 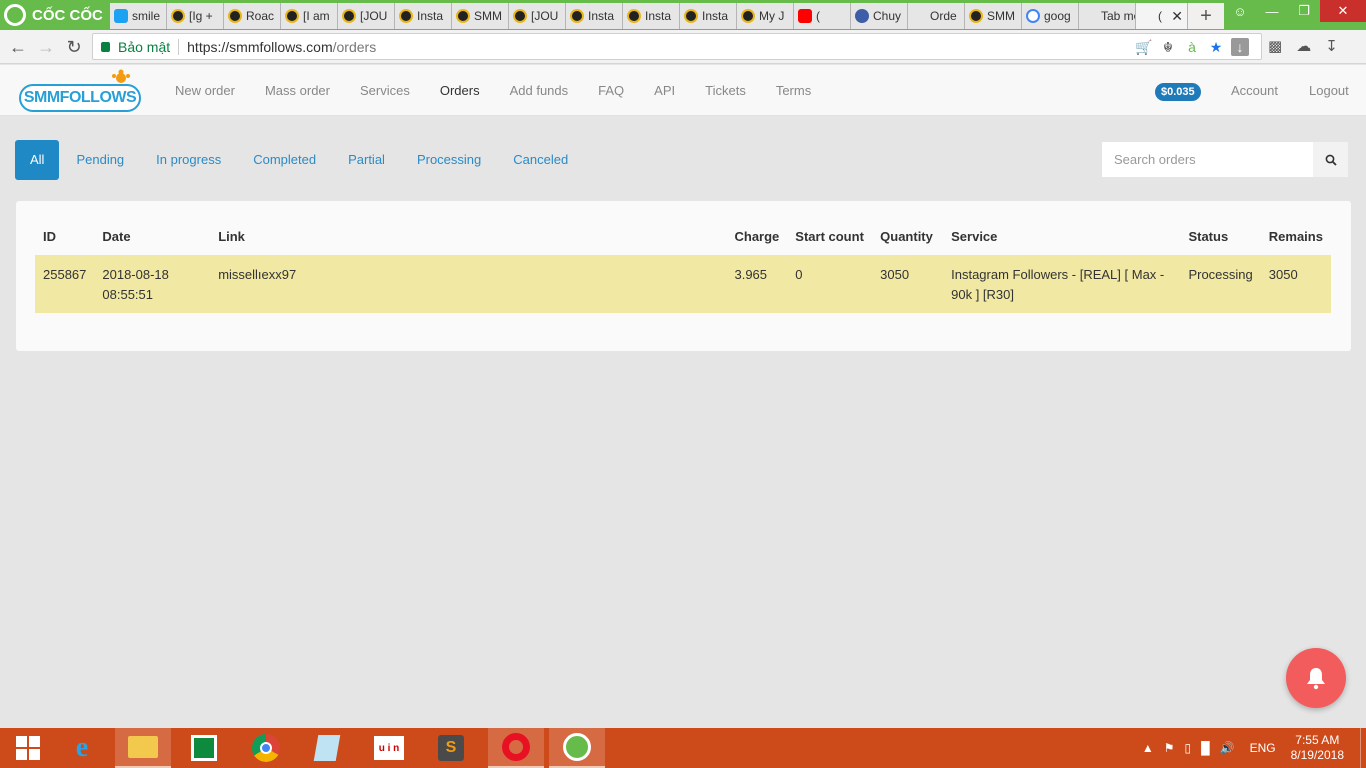 What do you see at coordinates (1192, 47) in the screenshot?
I see `spellcheck-icon: à` at bounding box center [1192, 47].